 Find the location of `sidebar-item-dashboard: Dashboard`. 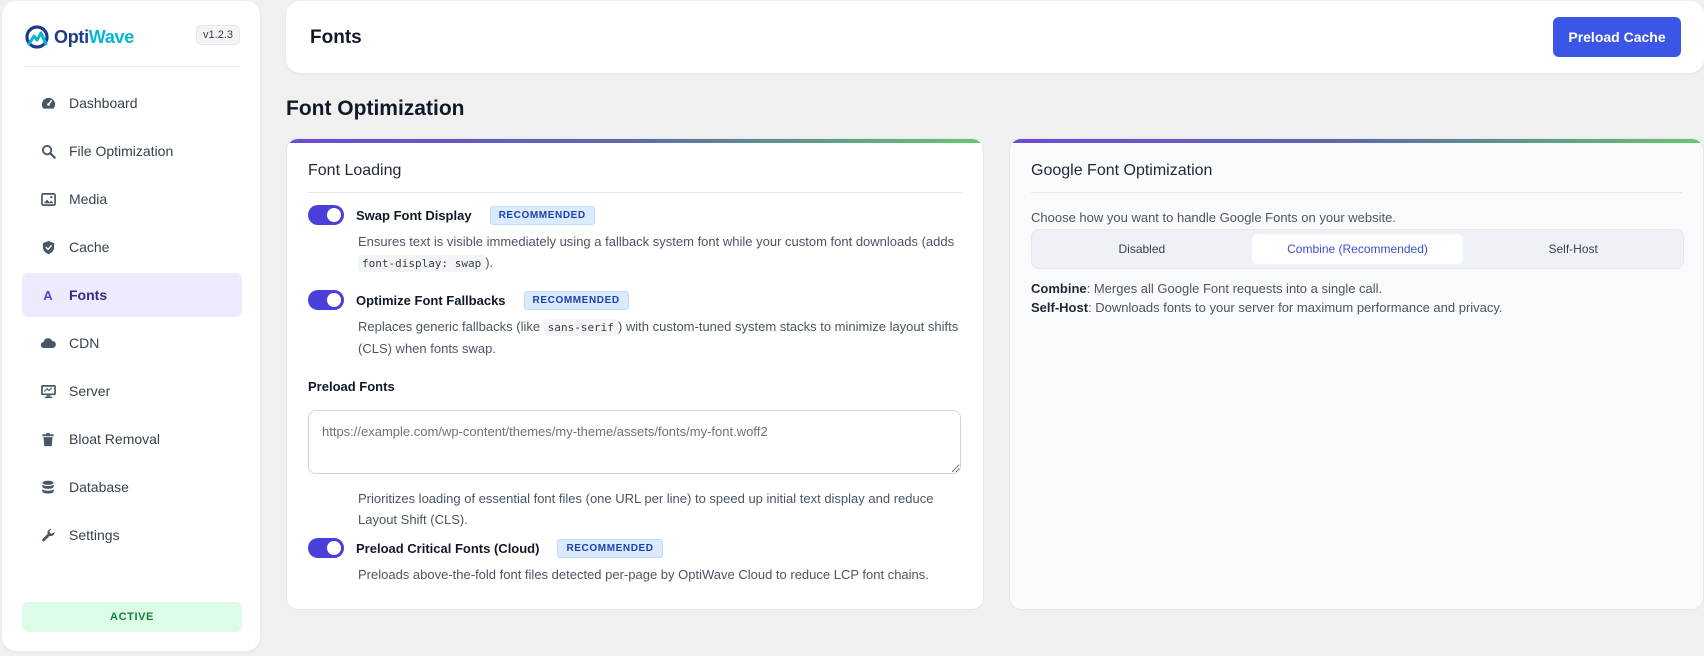

sidebar-item-dashboard: Dashboard is located at coordinates (132, 103).